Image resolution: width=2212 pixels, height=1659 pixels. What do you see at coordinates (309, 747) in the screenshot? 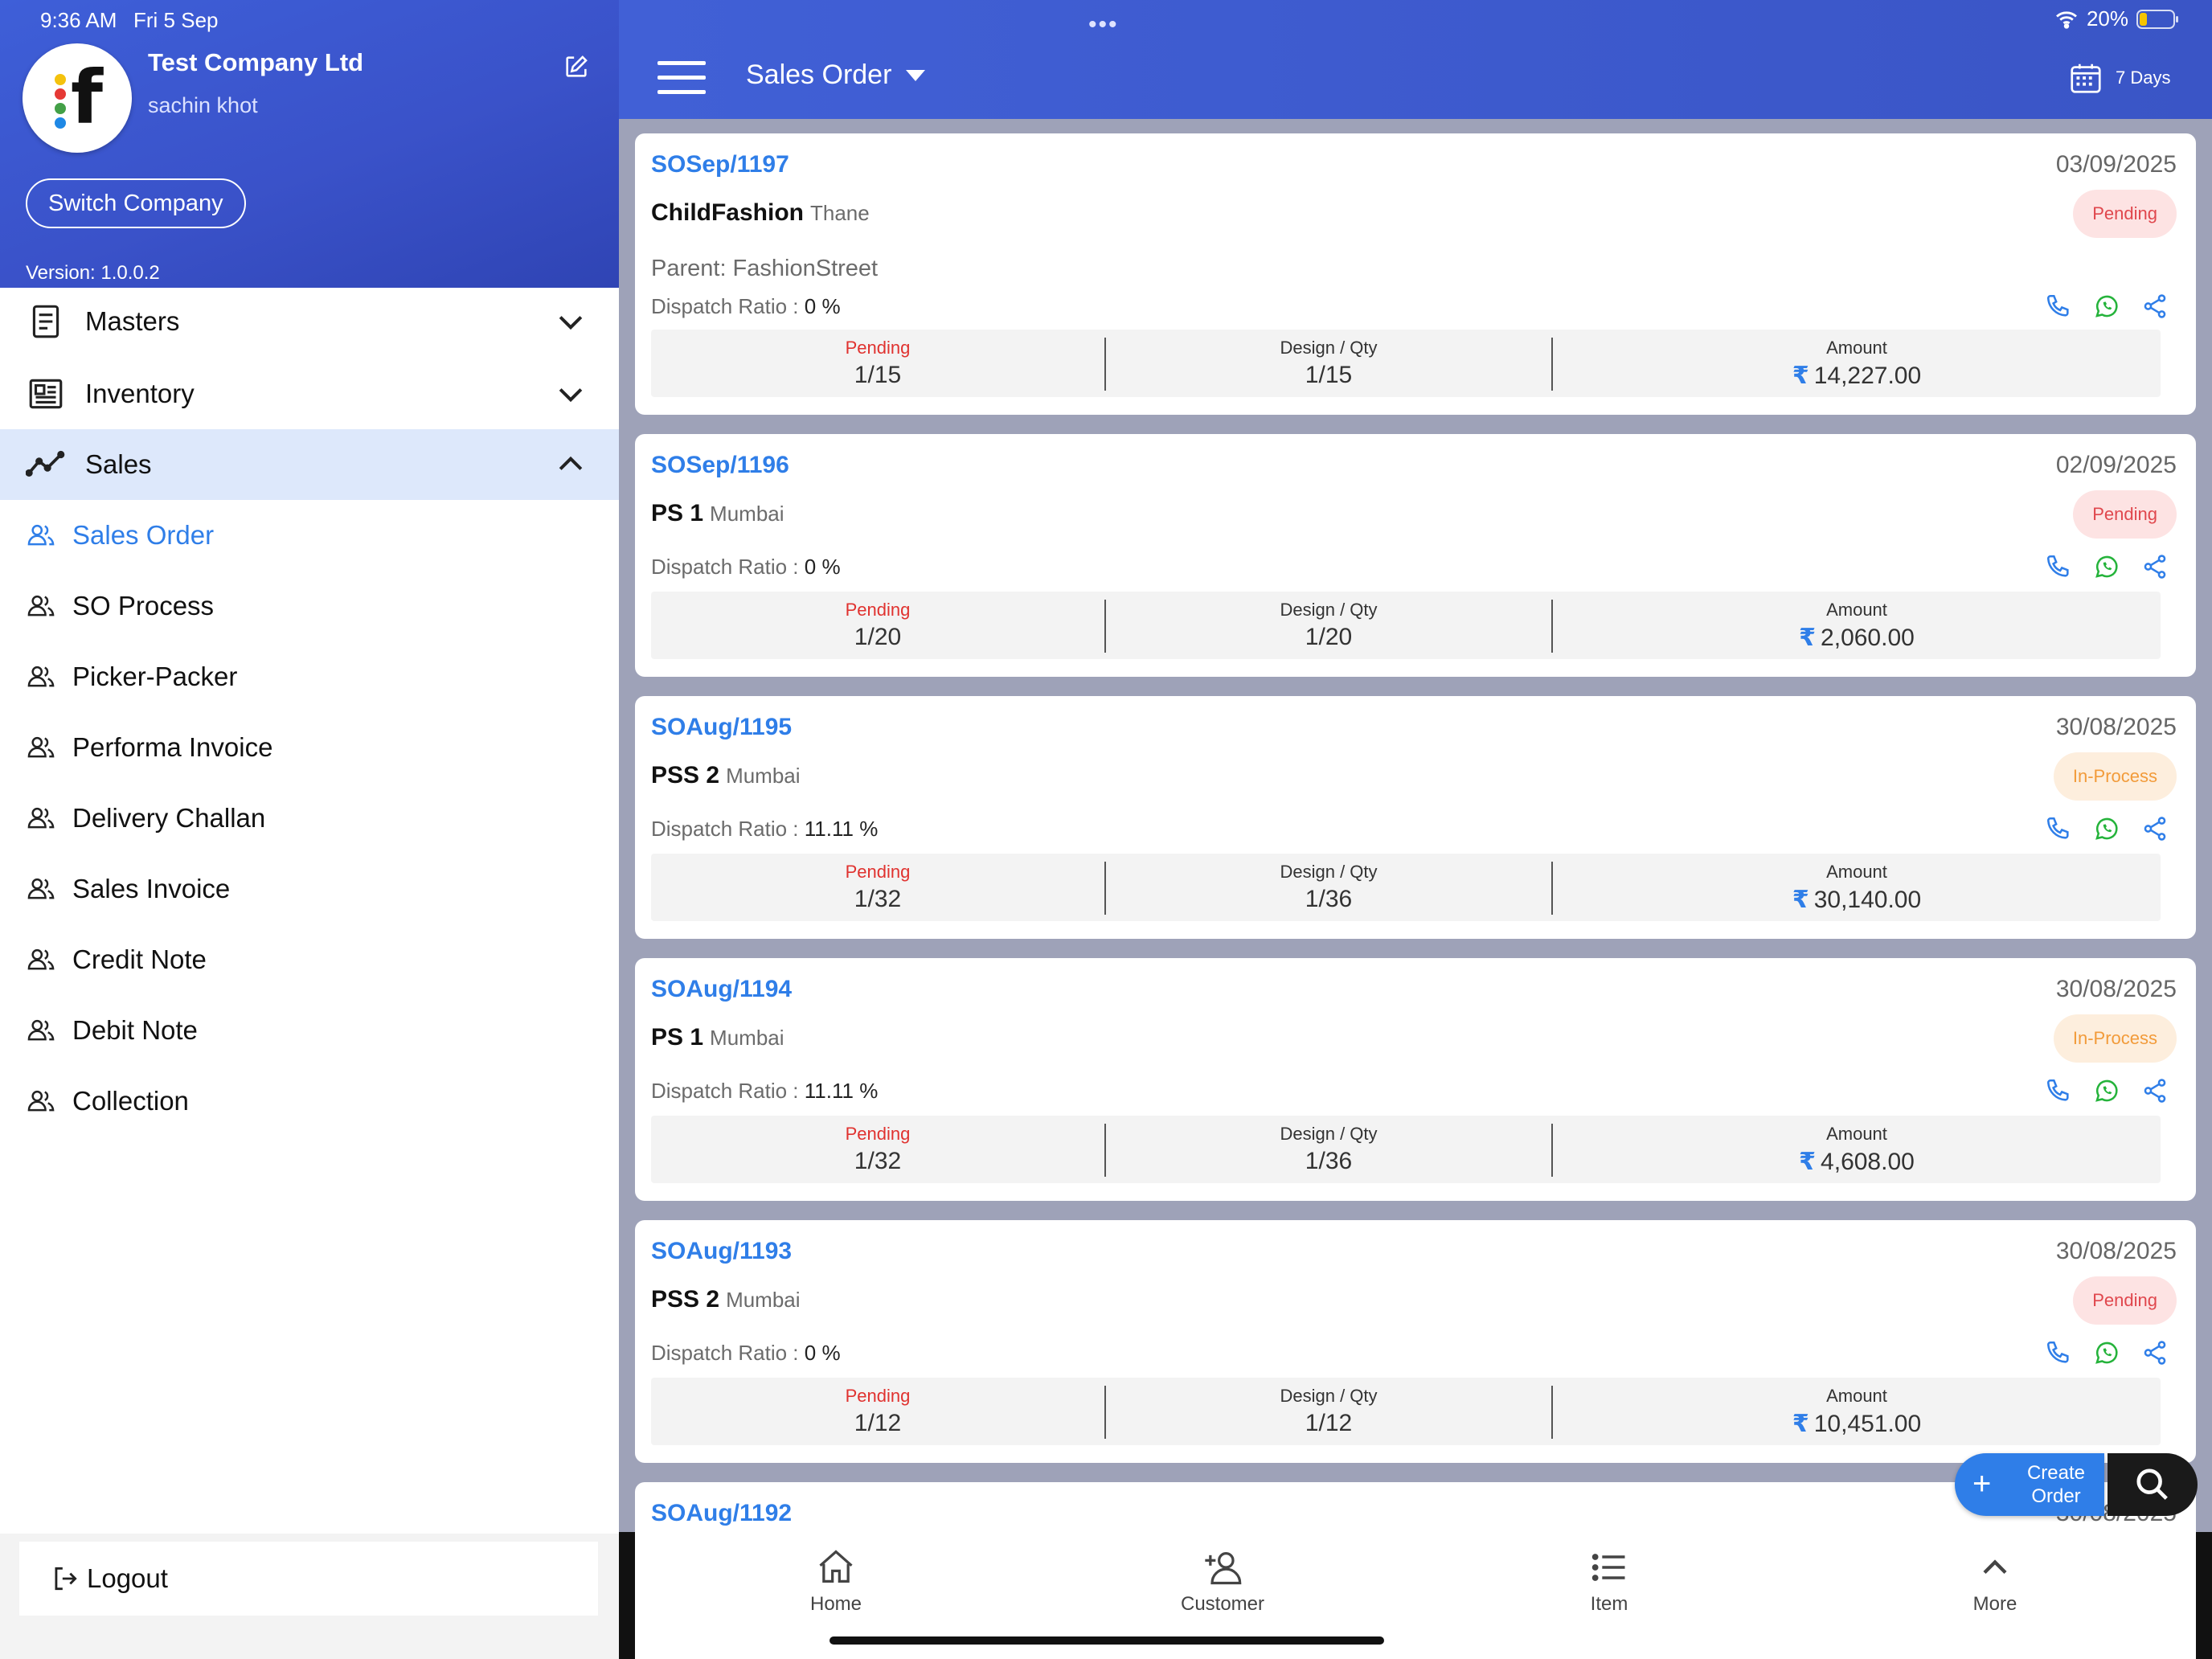
I see `sidebar-item-performa-invoice: Performa Invoice` at bounding box center [309, 747].